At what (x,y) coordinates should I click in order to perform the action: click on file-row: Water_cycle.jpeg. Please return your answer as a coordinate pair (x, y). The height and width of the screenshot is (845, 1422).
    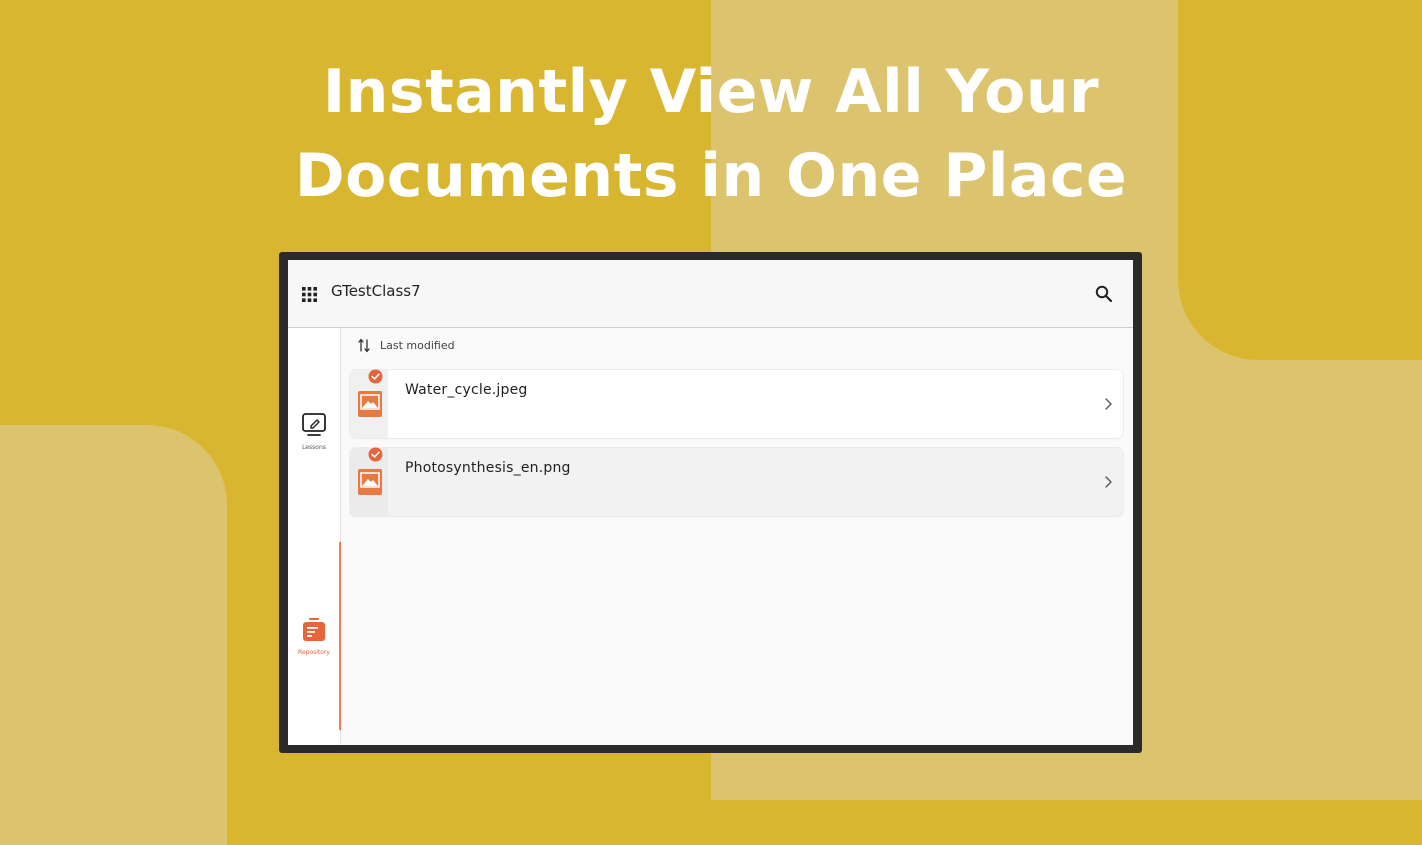
    Looking at the image, I should click on (736, 403).